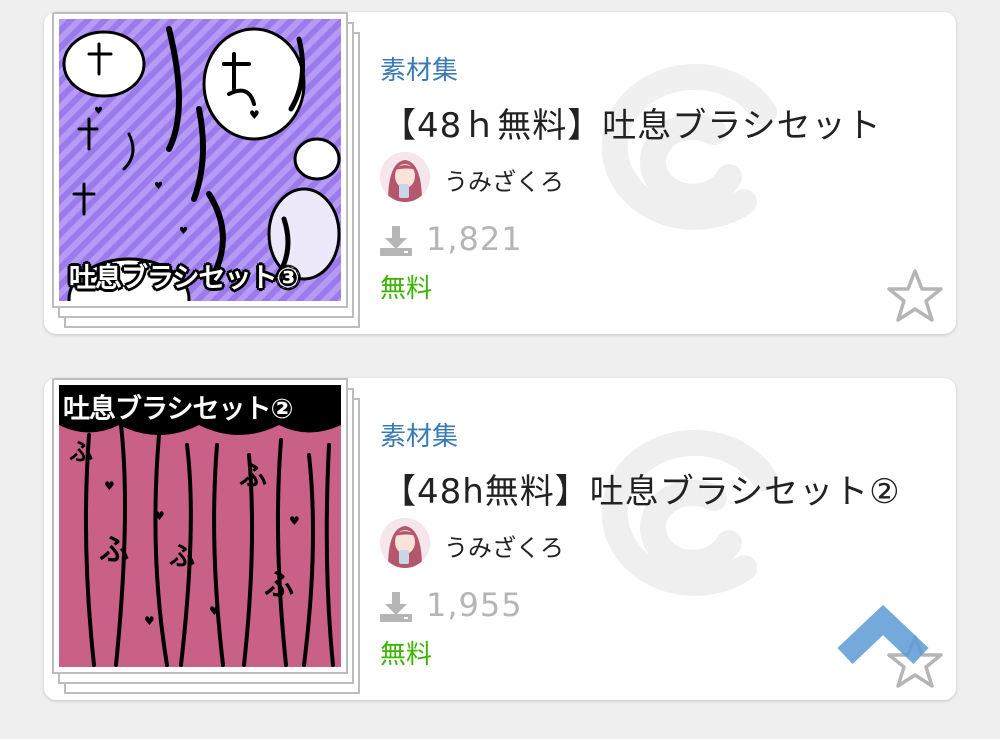  What do you see at coordinates (915, 296) in the screenshot?
I see `star-outline-icon` at bounding box center [915, 296].